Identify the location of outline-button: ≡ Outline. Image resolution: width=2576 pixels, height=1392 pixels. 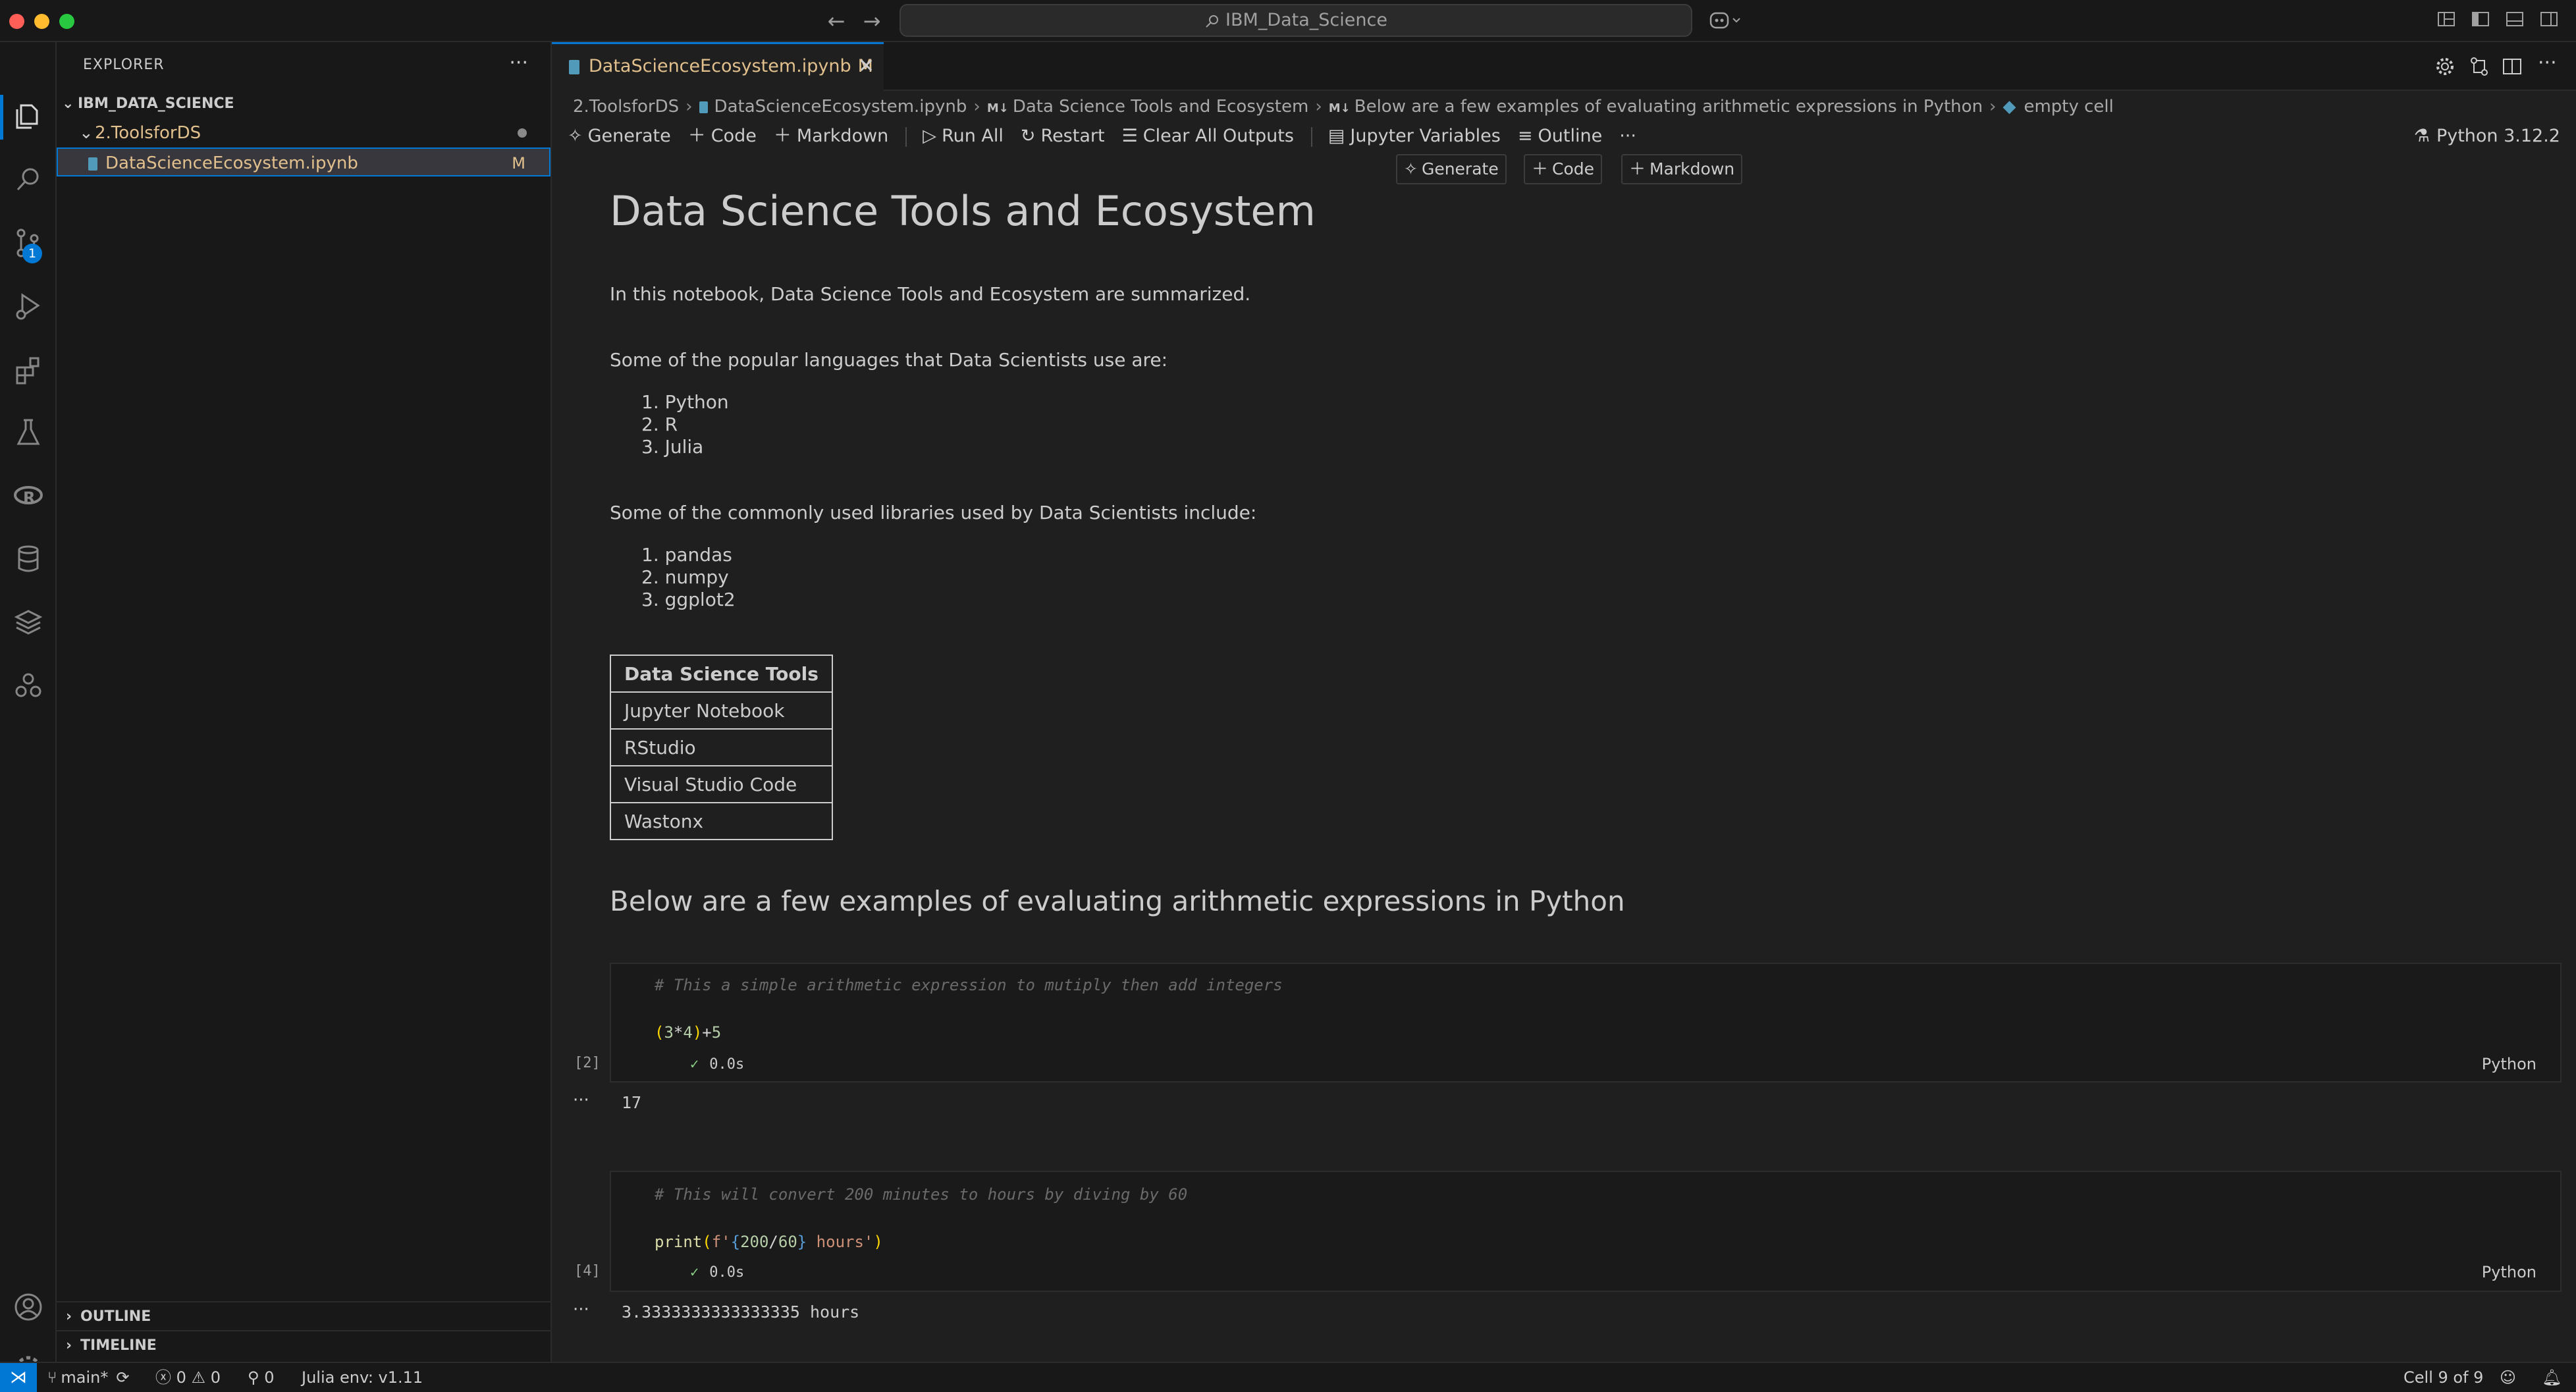
(1560, 137).